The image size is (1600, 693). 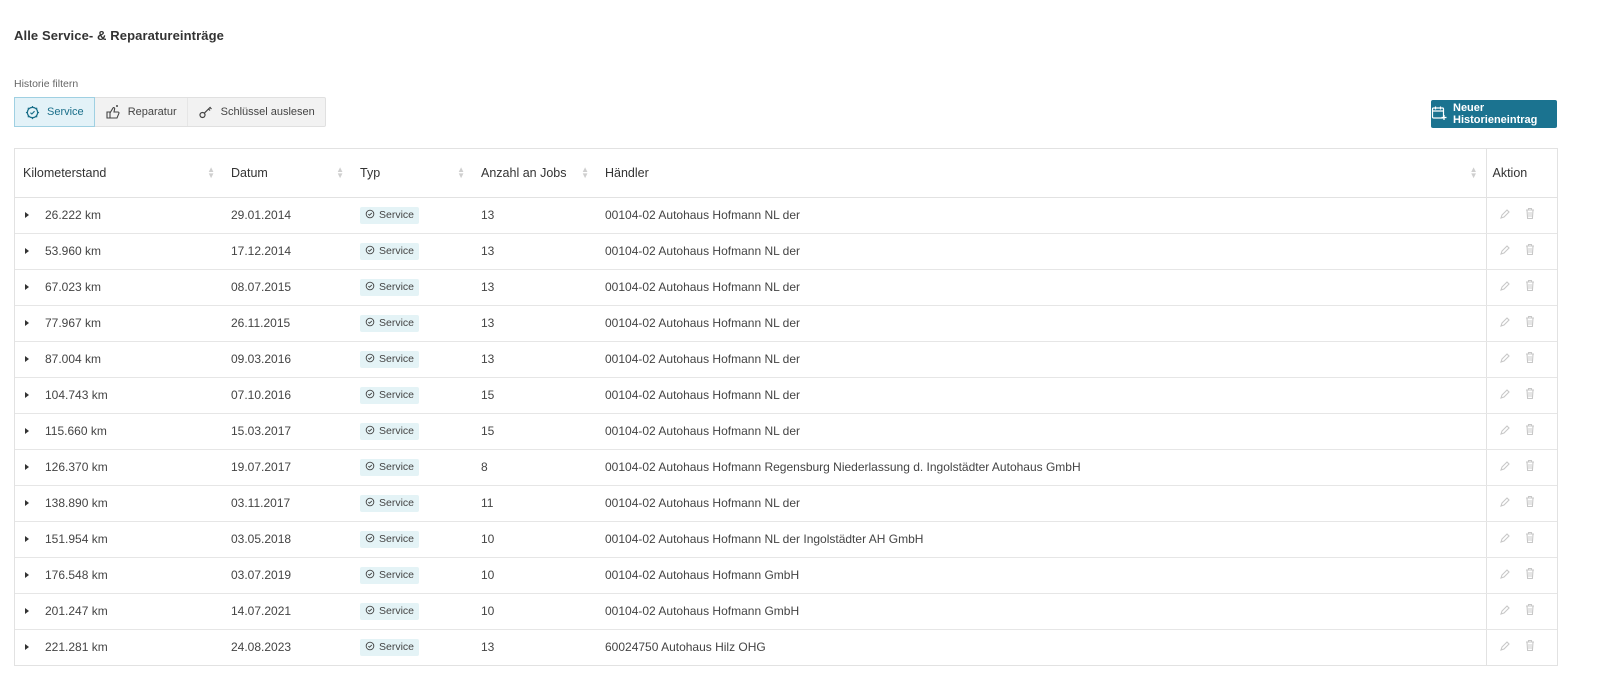 I want to click on dealer-value: 60024750 Autohaus Hilz OHG, so click(x=685, y=647).